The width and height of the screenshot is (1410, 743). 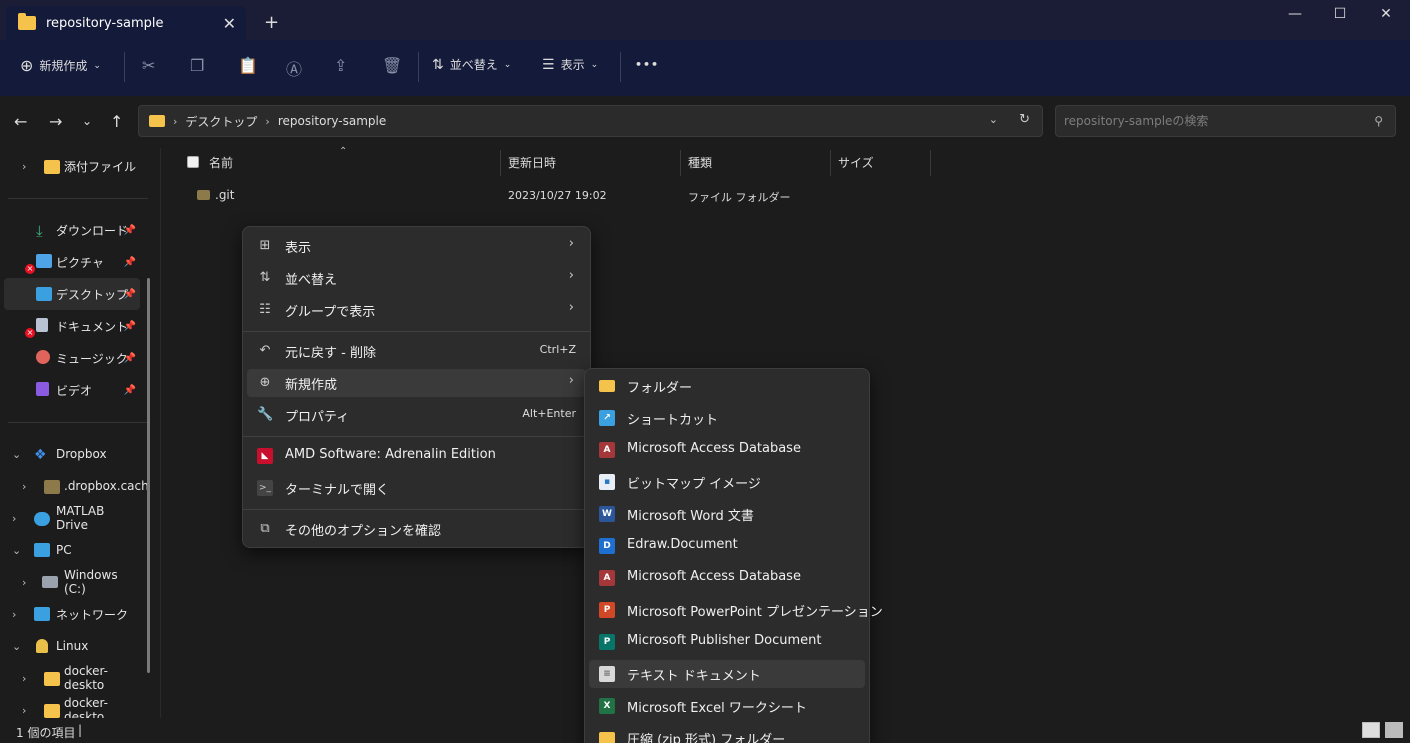 What do you see at coordinates (271, 22) in the screenshot?
I see `new-tab-button: +` at bounding box center [271, 22].